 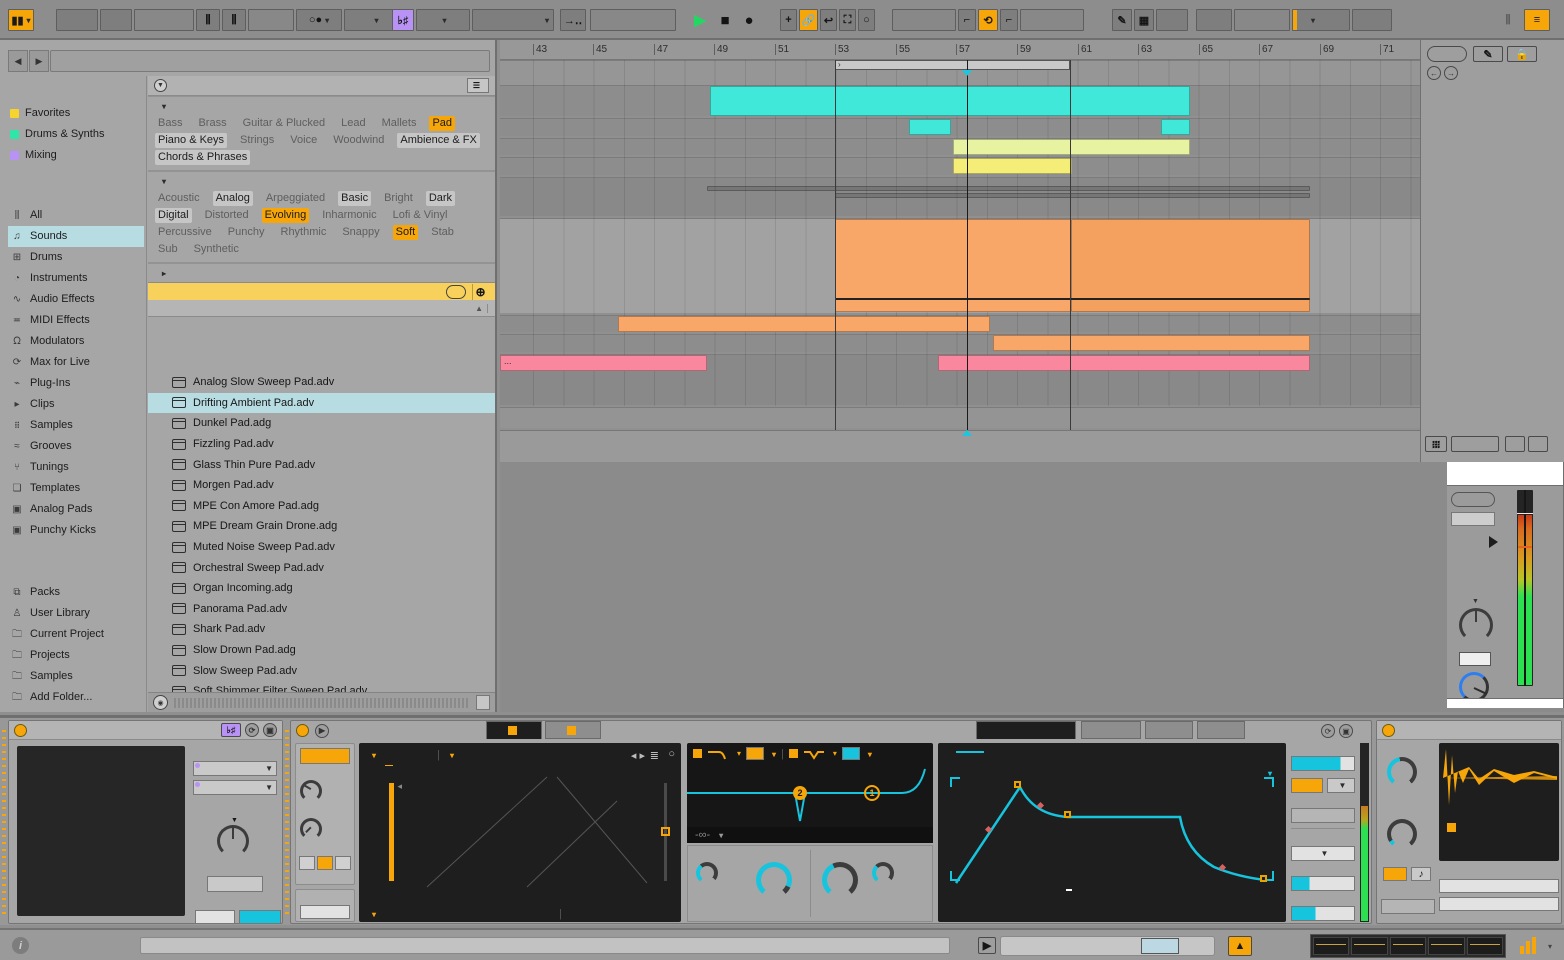 I want to click on edit-filters-button: ☰, so click(x=477, y=85).